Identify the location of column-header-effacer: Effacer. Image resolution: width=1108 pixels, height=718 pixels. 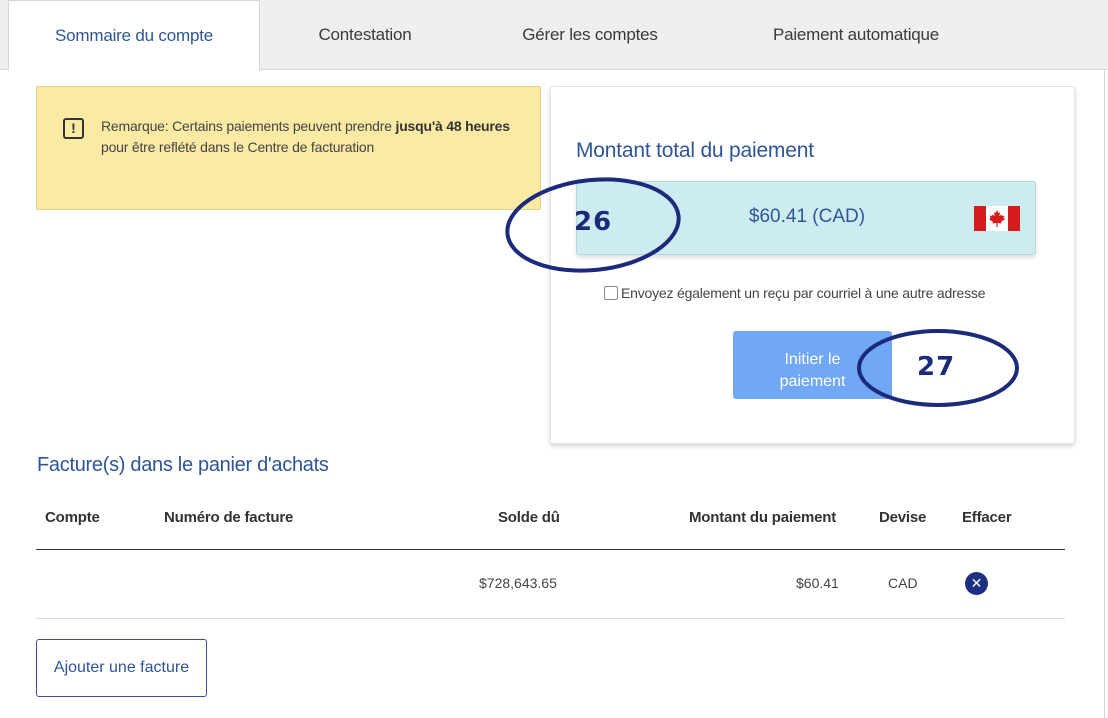
(987, 517).